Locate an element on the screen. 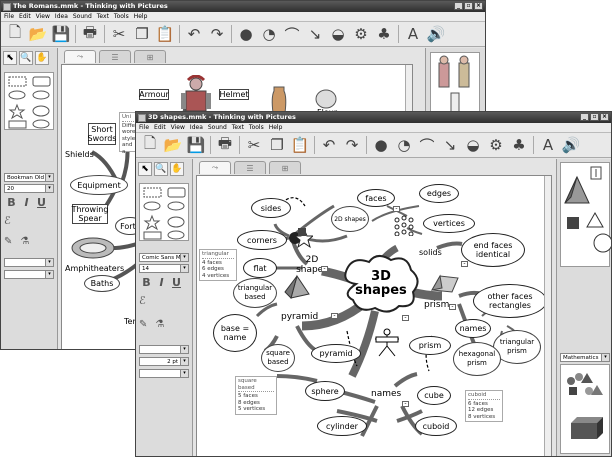 This screenshot has height=457, width=612. people-icon: ♣ is located at coordinates (384, 34).